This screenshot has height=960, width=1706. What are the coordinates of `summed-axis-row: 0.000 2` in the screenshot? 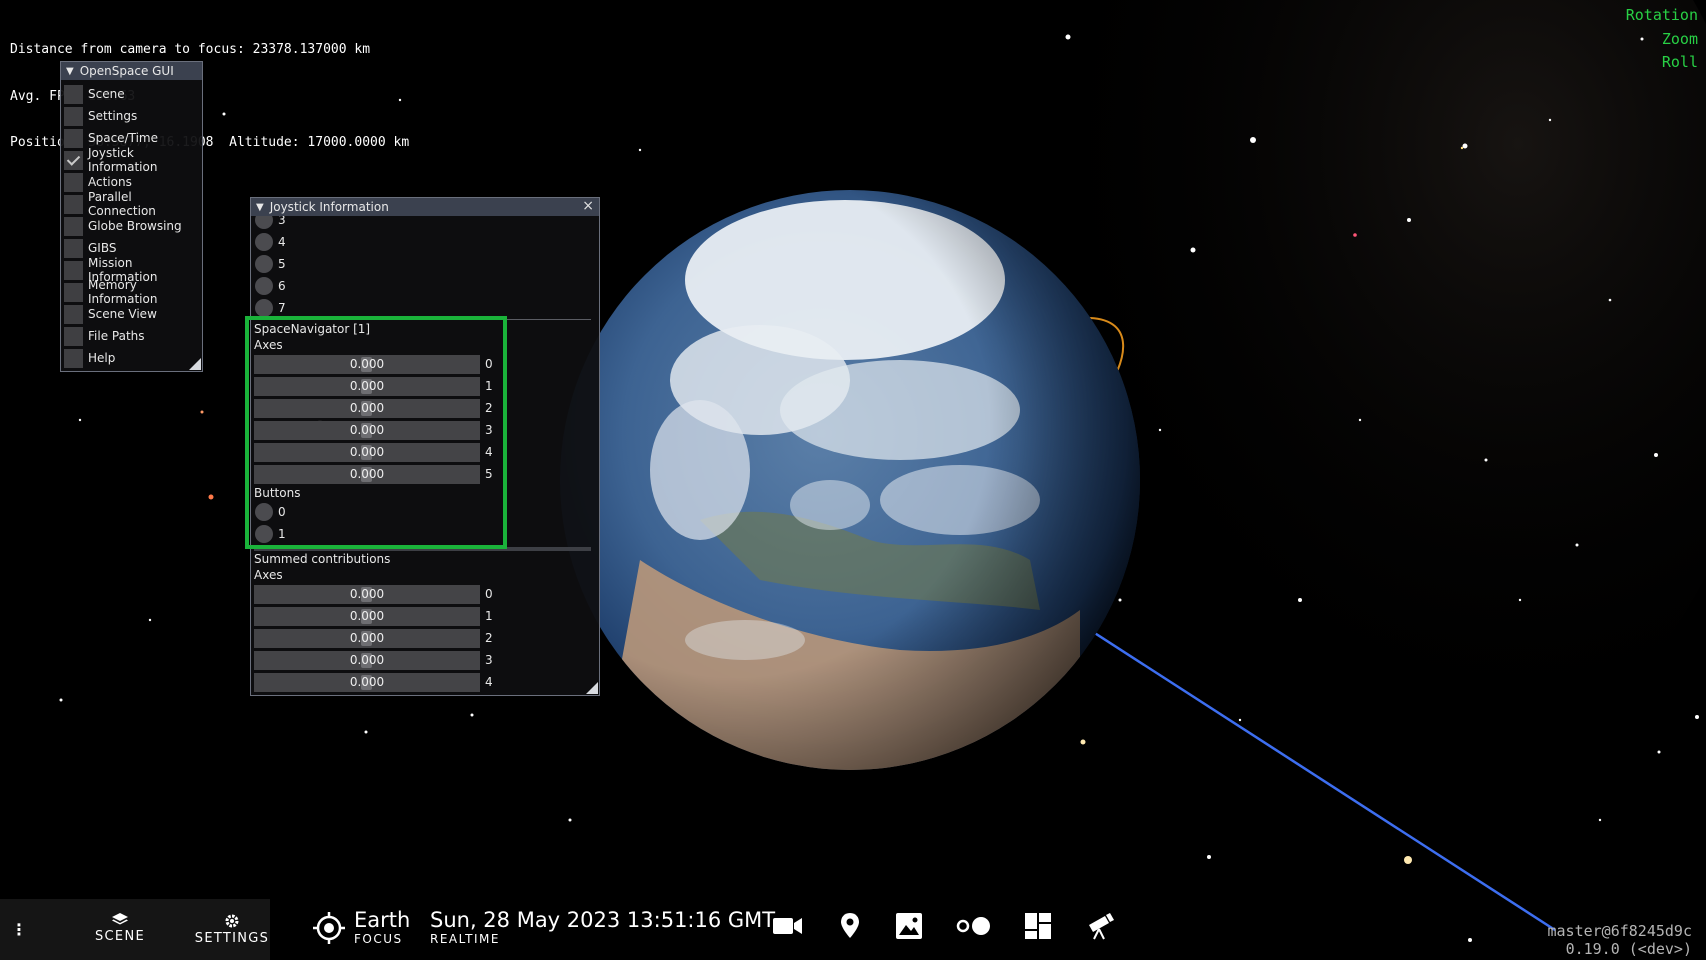 It's located at (373, 638).